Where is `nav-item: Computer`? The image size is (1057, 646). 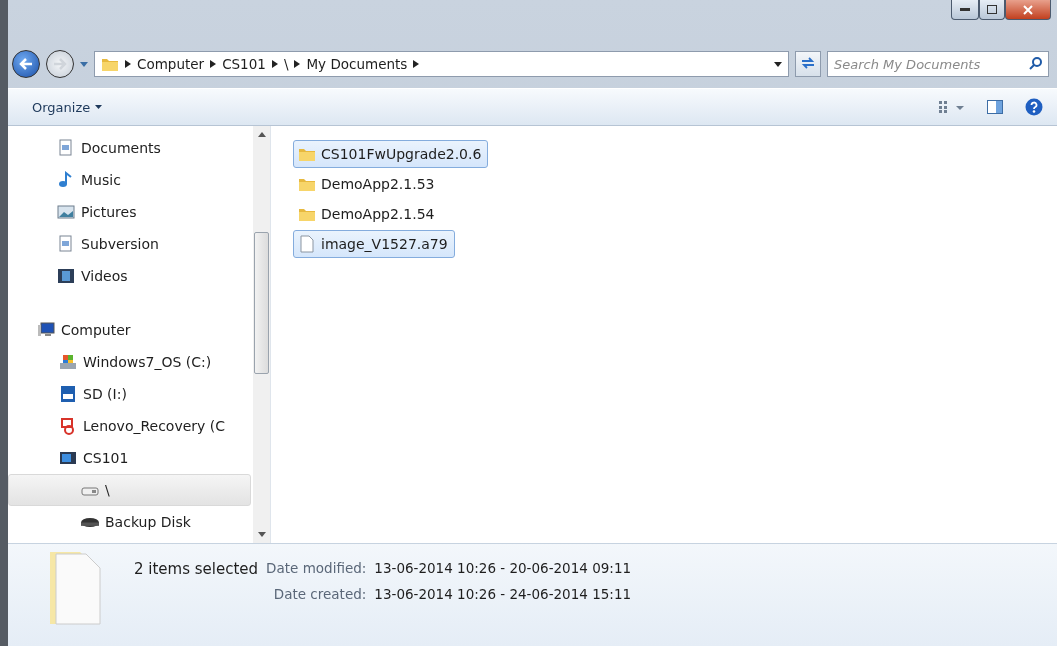 nav-item: Computer is located at coordinates (129, 330).